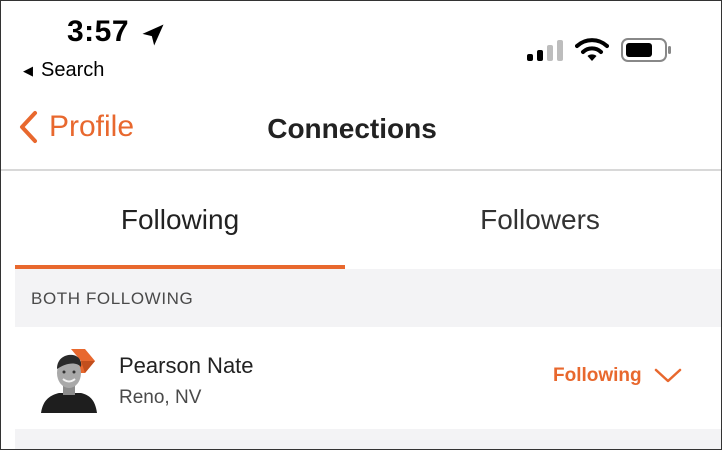 The height and width of the screenshot is (450, 722). Describe the element at coordinates (361, 170) in the screenshot. I see `nav-divider` at that location.